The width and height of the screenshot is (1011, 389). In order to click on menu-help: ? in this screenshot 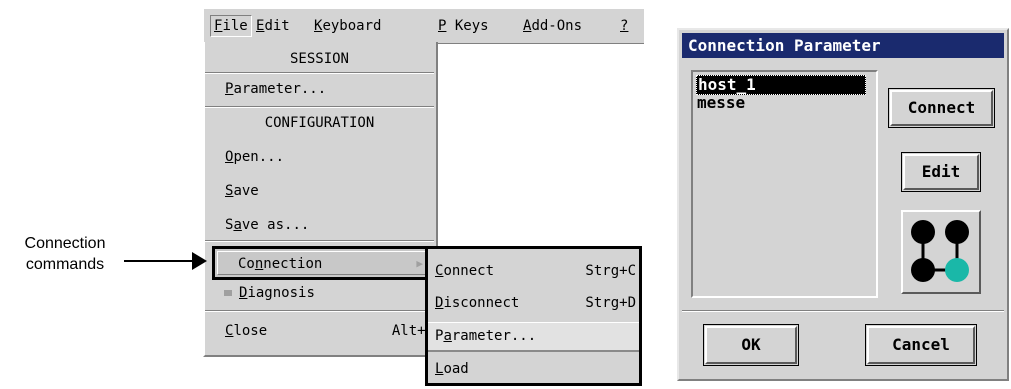, I will do `click(624, 26)`.